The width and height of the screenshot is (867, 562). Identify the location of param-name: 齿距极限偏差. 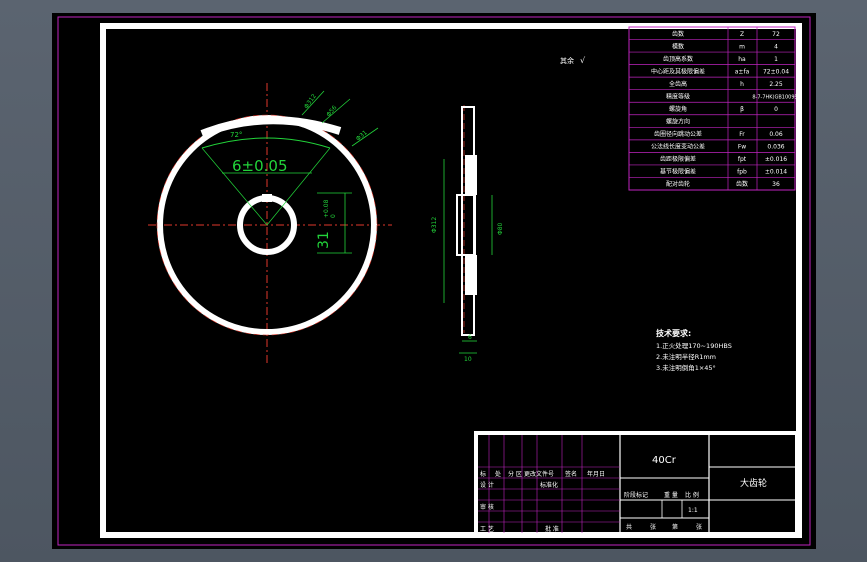
(678, 159).